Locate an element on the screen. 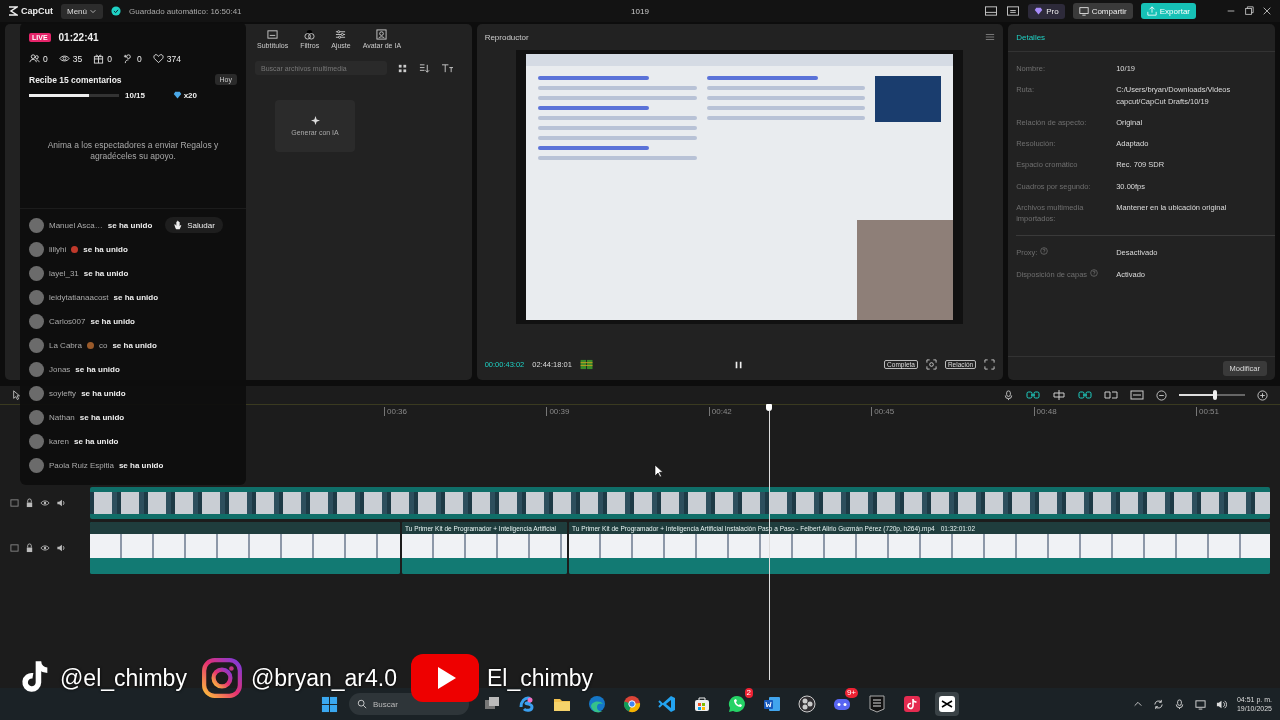  menu-button: Menú is located at coordinates (82, 11).